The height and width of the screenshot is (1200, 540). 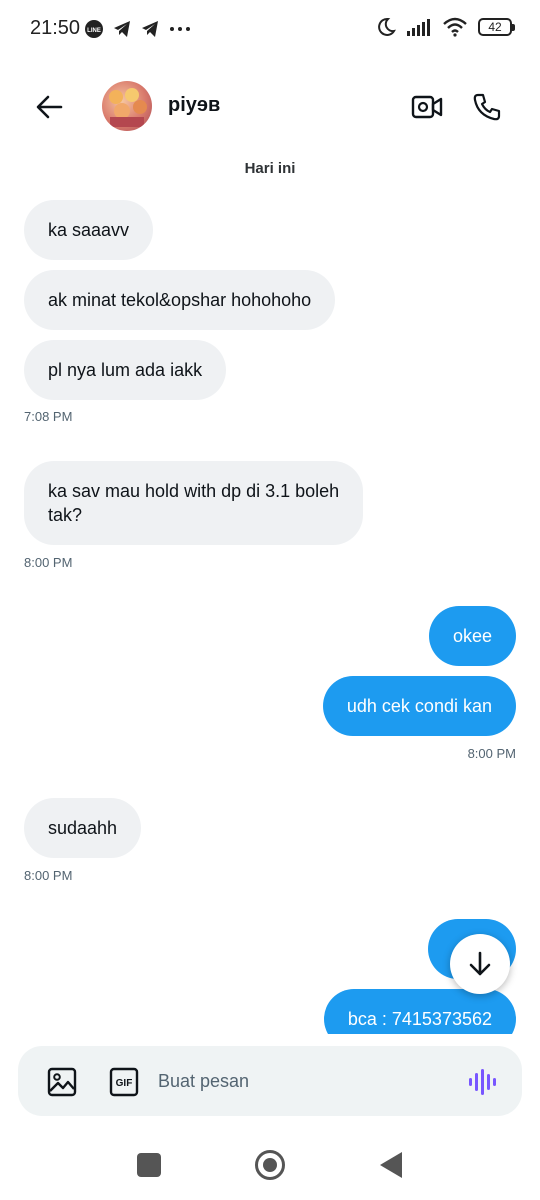 I want to click on message-line: tak?, so click(x=65, y=515).